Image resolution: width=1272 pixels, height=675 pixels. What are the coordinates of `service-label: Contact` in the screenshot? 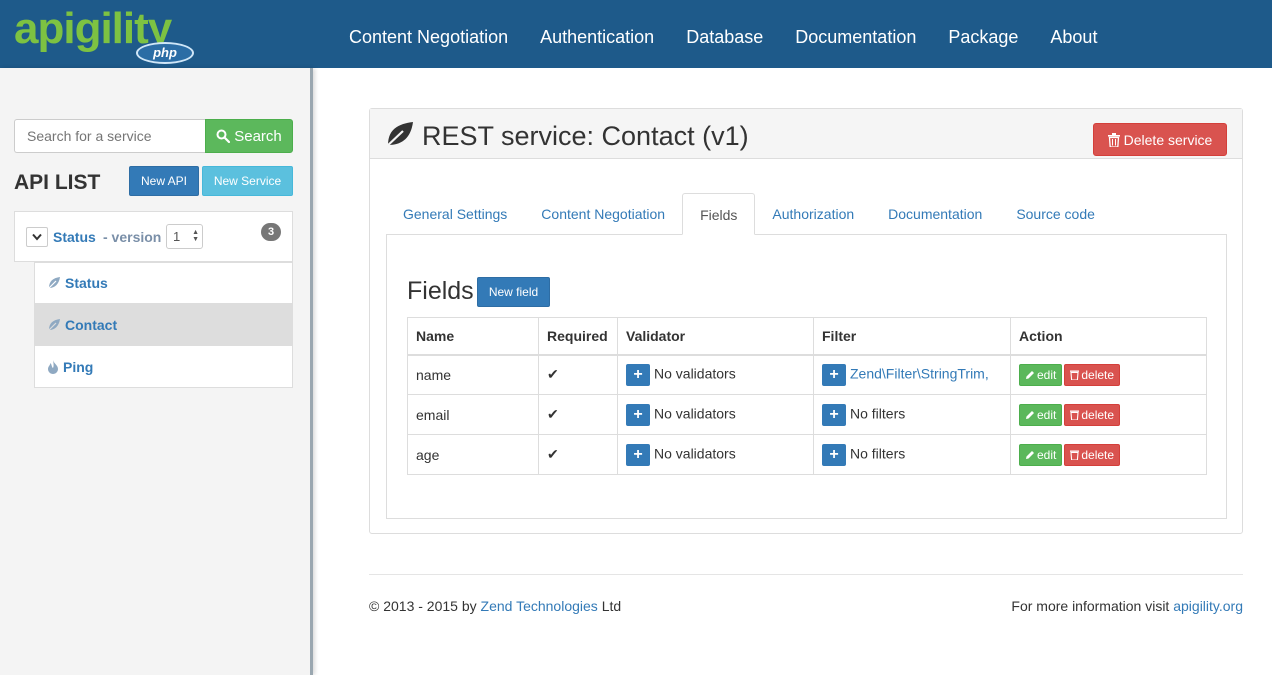 It's located at (91, 324).